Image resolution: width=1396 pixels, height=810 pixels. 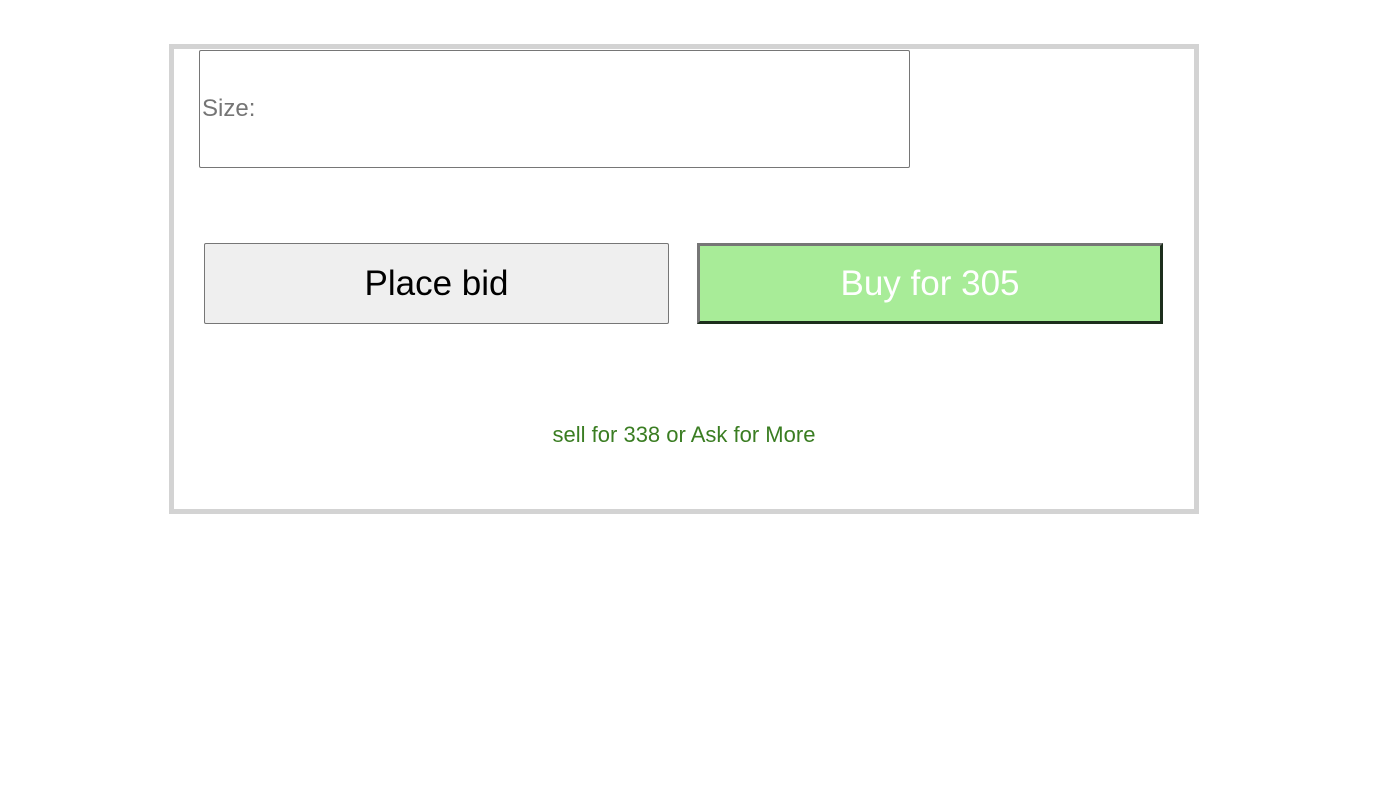 I want to click on sell-or-ask-link: sell for 338 or Ask for More, so click(x=684, y=435).